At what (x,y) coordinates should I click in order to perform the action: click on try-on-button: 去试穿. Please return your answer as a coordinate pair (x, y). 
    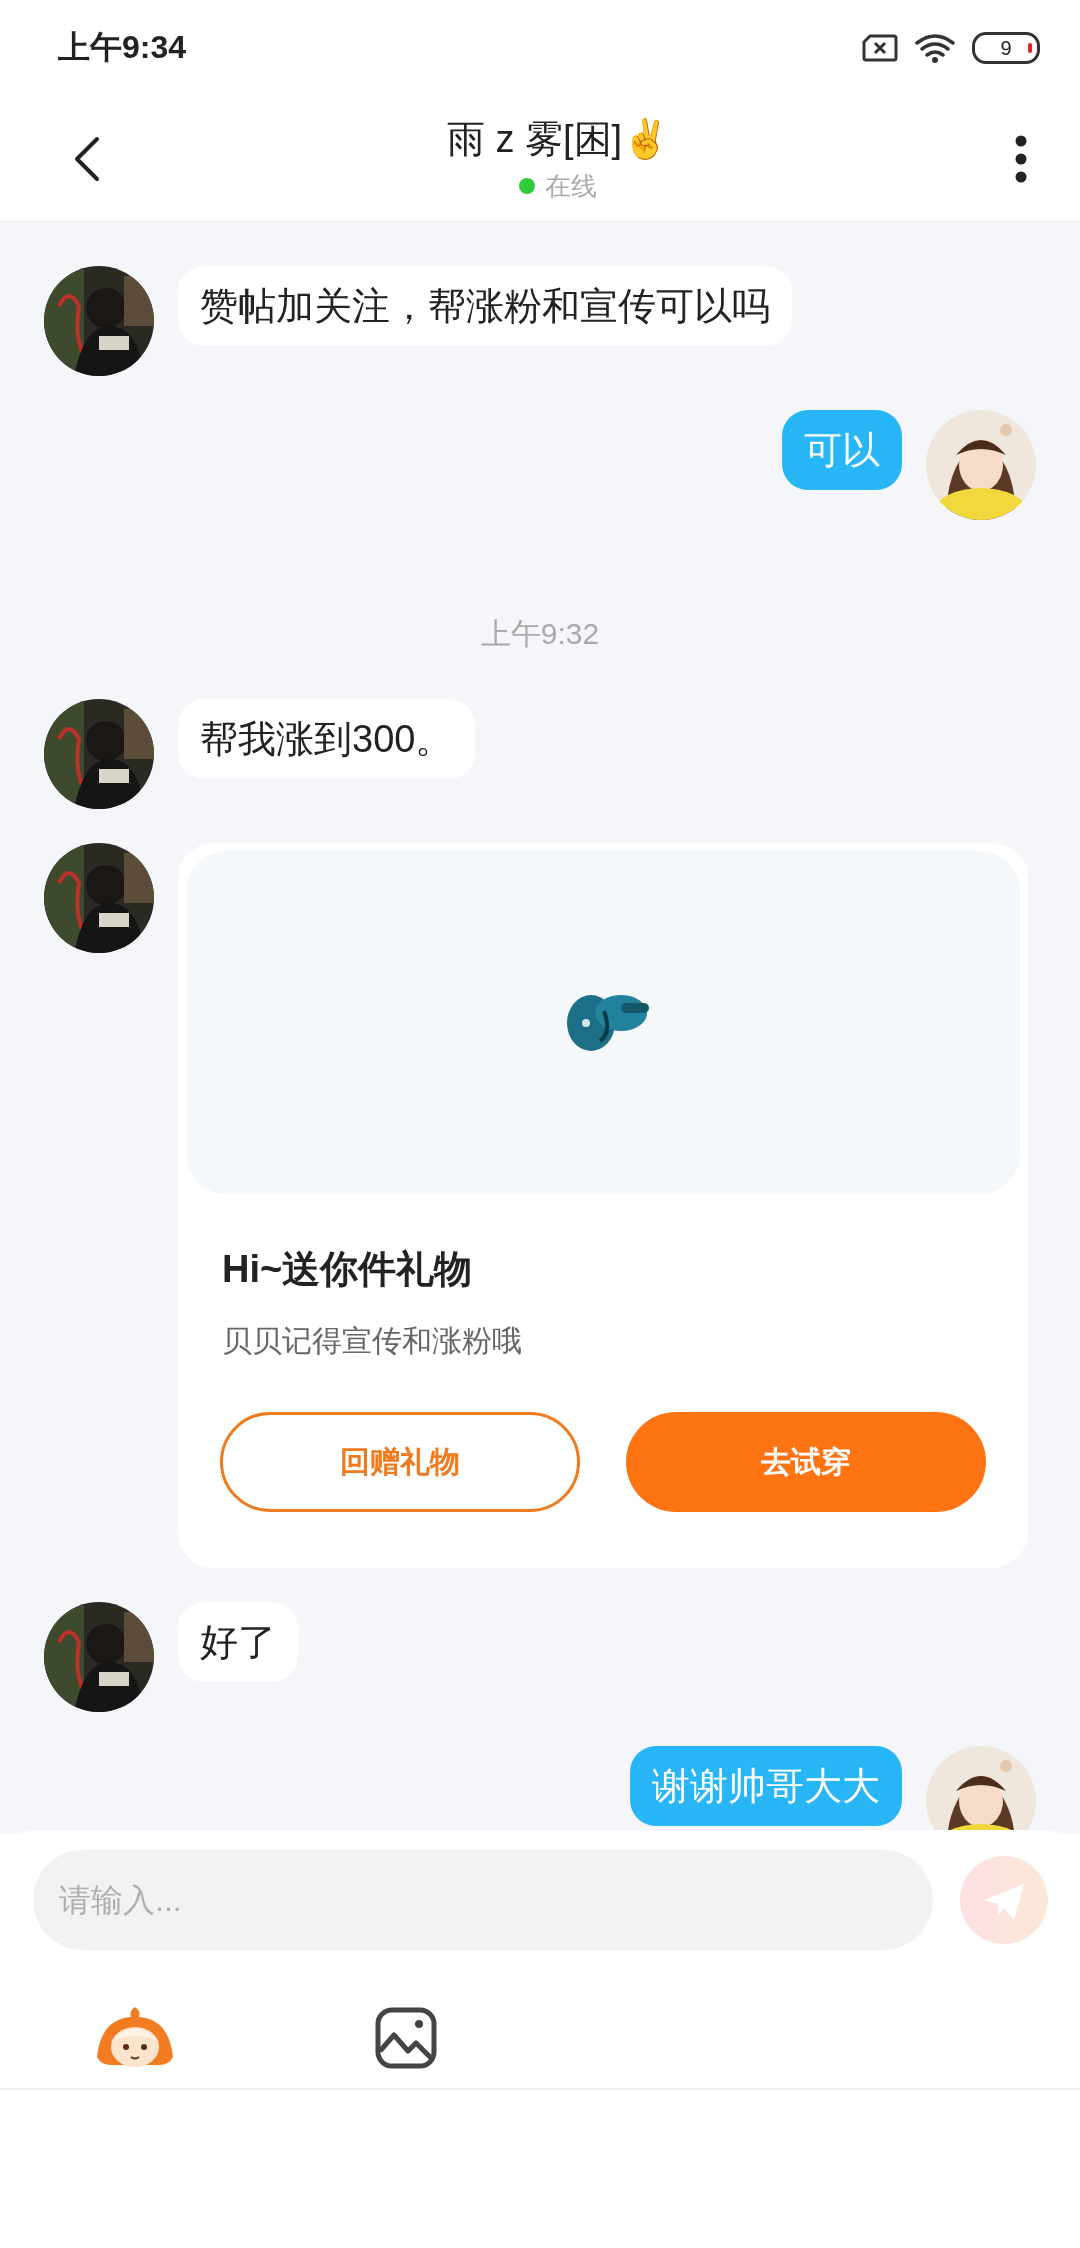
    Looking at the image, I should click on (806, 1462).